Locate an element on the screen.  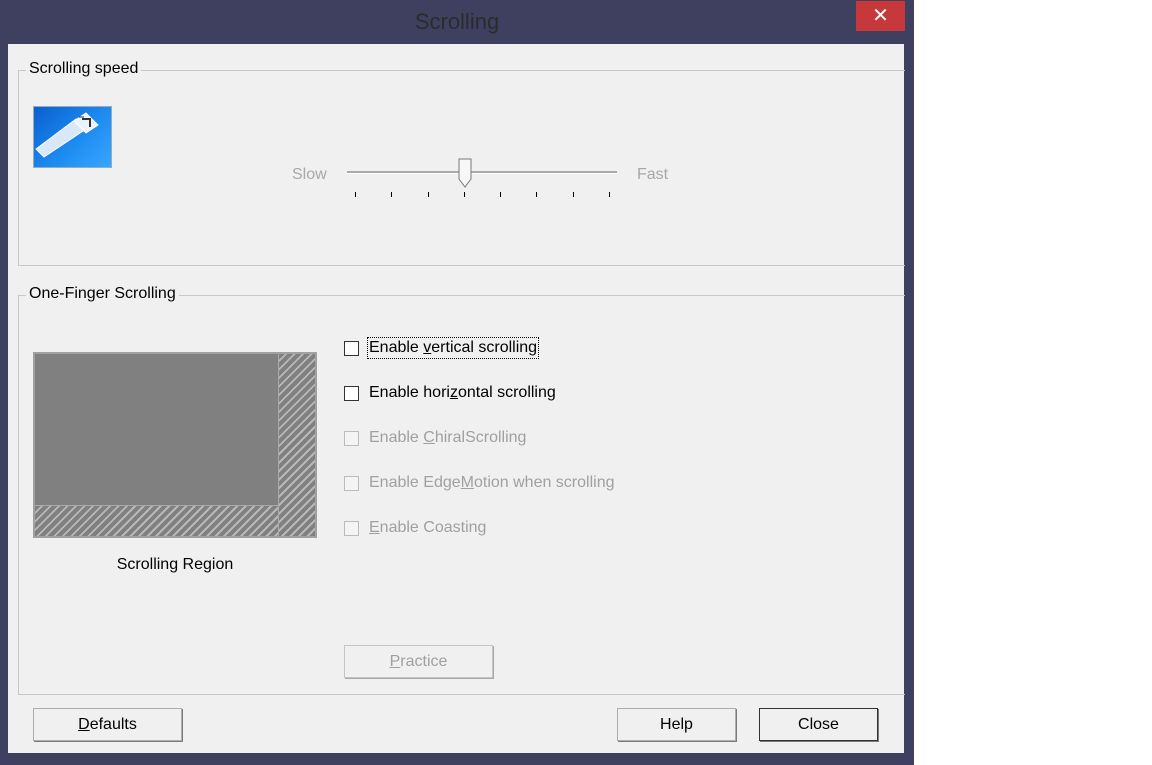
one-finger-scrolling-legend: One-Finger Scrolling is located at coordinates (102, 294).